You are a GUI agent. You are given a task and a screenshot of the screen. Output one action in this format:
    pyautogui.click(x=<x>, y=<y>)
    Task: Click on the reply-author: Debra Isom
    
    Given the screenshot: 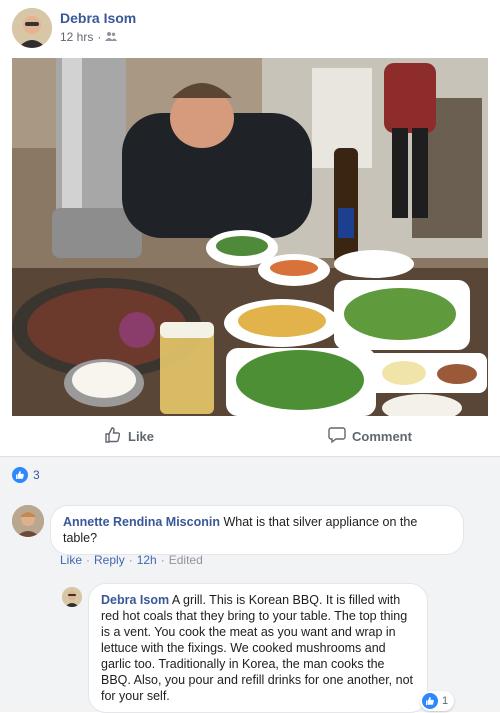 What is the action you would take?
    pyautogui.click(x=135, y=600)
    